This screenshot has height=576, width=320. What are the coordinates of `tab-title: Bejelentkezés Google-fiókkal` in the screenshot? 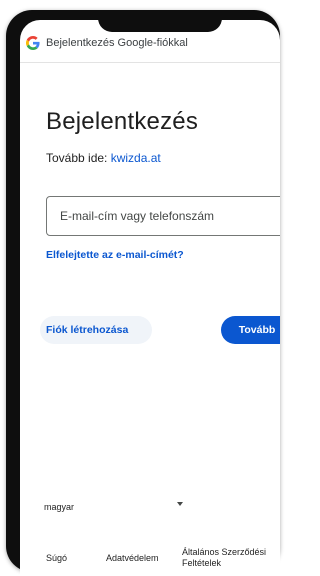 It's located at (117, 43).